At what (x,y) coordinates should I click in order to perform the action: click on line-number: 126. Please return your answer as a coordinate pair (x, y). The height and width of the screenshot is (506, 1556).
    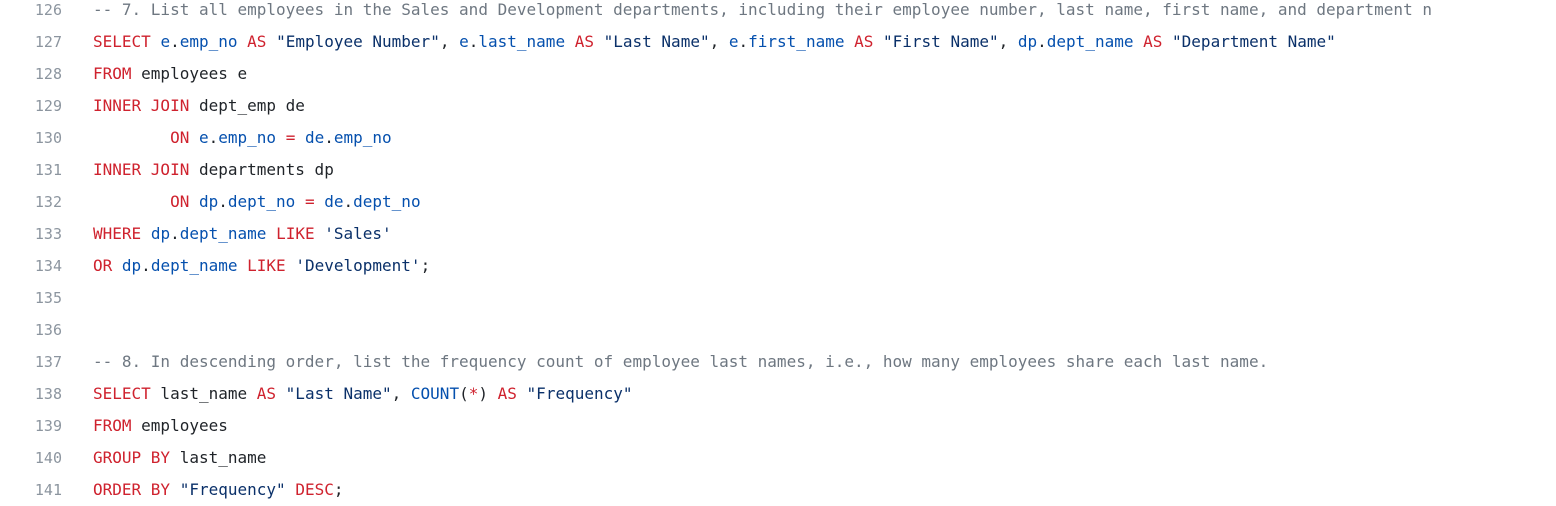
    Looking at the image, I should click on (31, 13).